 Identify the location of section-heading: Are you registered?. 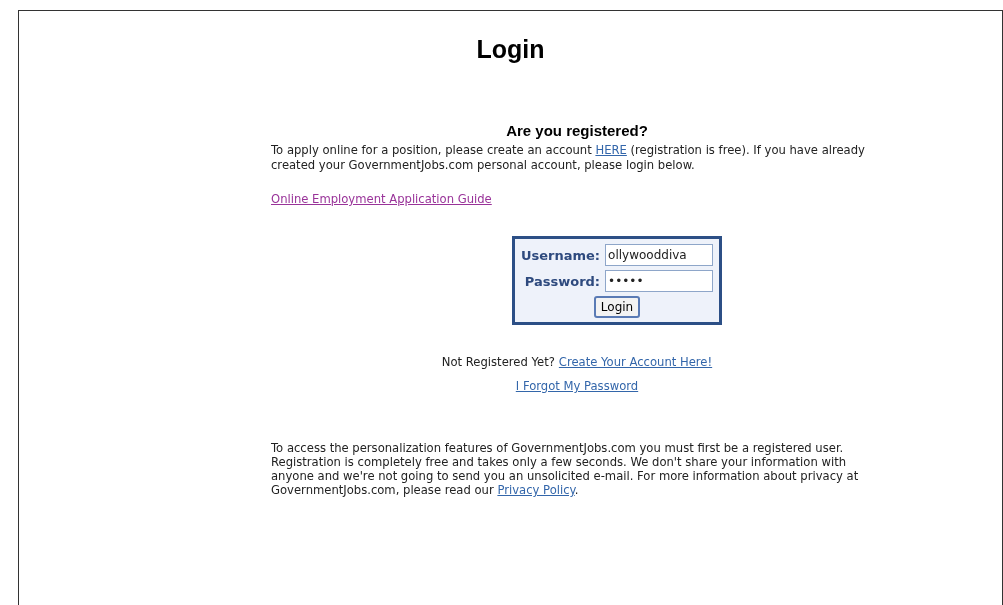
(577, 130).